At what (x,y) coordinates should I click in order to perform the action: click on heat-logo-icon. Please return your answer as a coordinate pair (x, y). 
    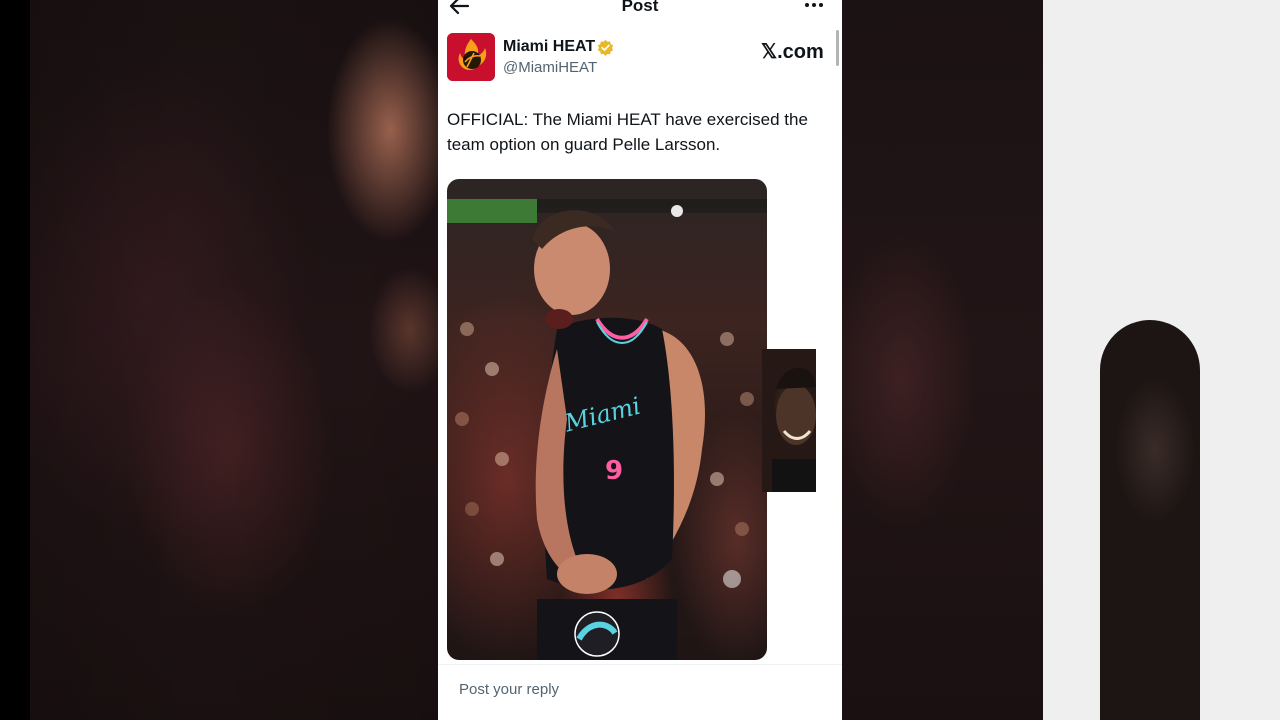
    Looking at the image, I should click on (471, 57).